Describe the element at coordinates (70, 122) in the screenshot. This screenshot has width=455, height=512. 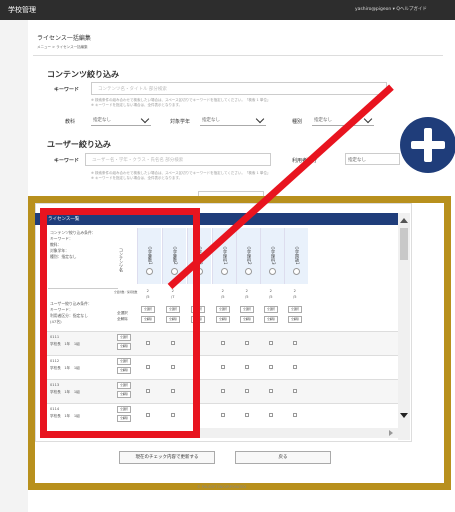
I see `subject-label: 教科` at that location.